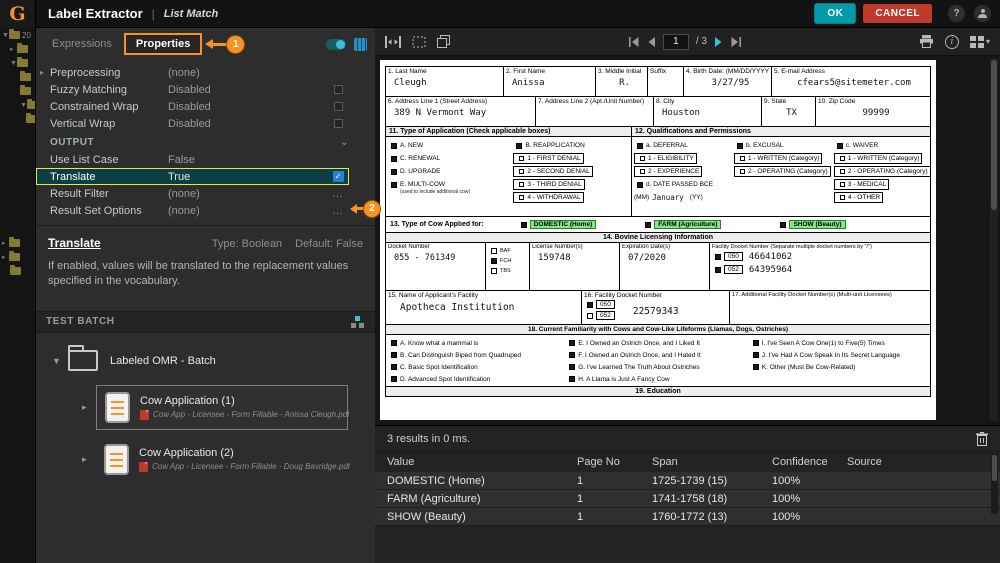 This screenshot has width=1000, height=563. What do you see at coordinates (192, 123) in the screenshot?
I see `property-row-vertical-wrap: Vertical Wrap Disabled` at bounding box center [192, 123].